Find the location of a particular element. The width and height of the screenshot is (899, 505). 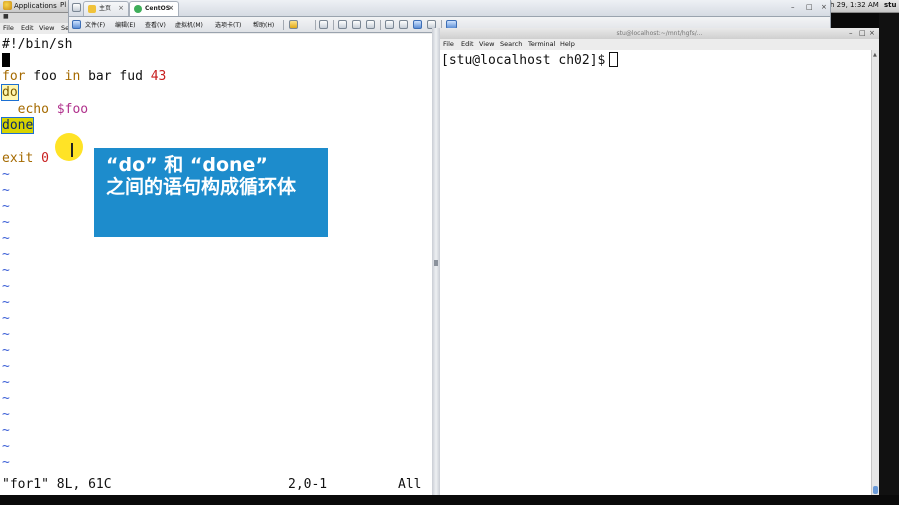

desktop-background-right is located at coordinates (889, 254).